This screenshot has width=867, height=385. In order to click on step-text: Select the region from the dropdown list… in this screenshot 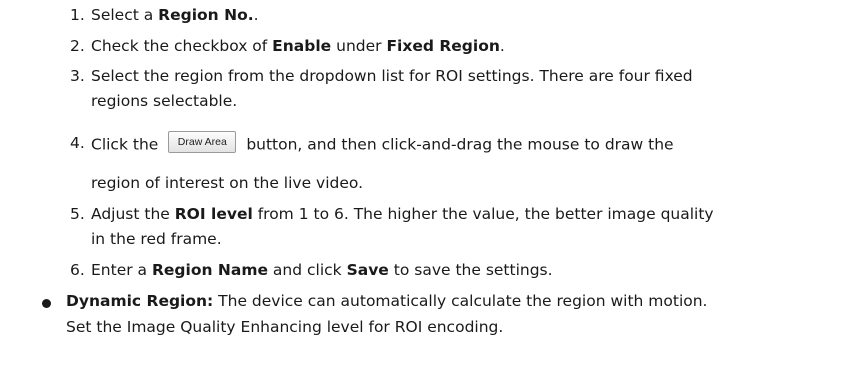, I will do `click(392, 76)`.